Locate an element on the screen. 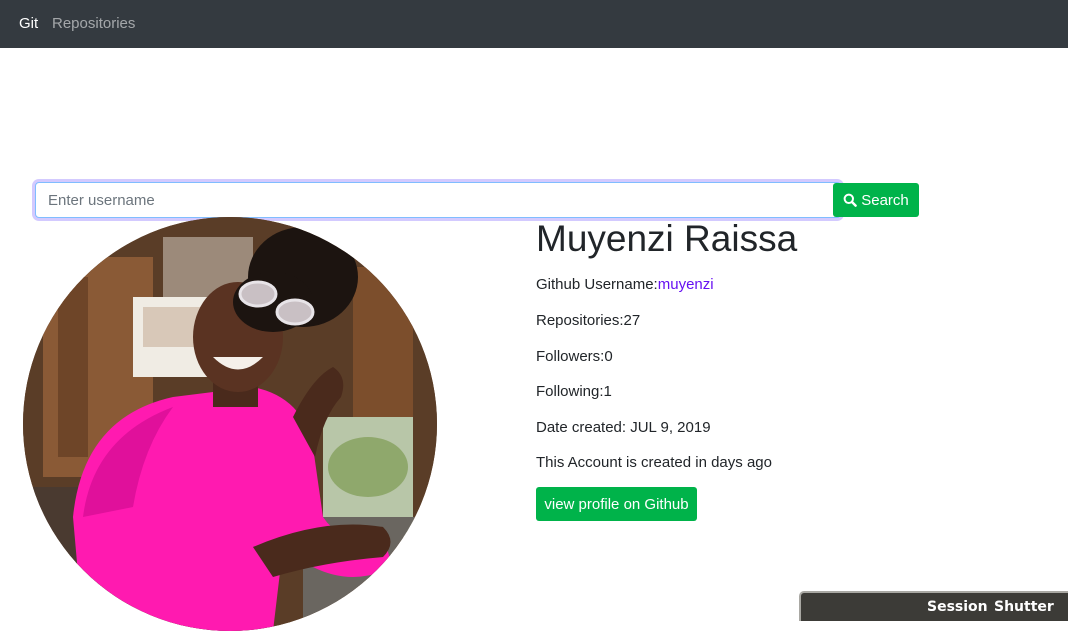 This screenshot has height=631, width=1068. github-username-link: muyenzi is located at coordinates (686, 284).